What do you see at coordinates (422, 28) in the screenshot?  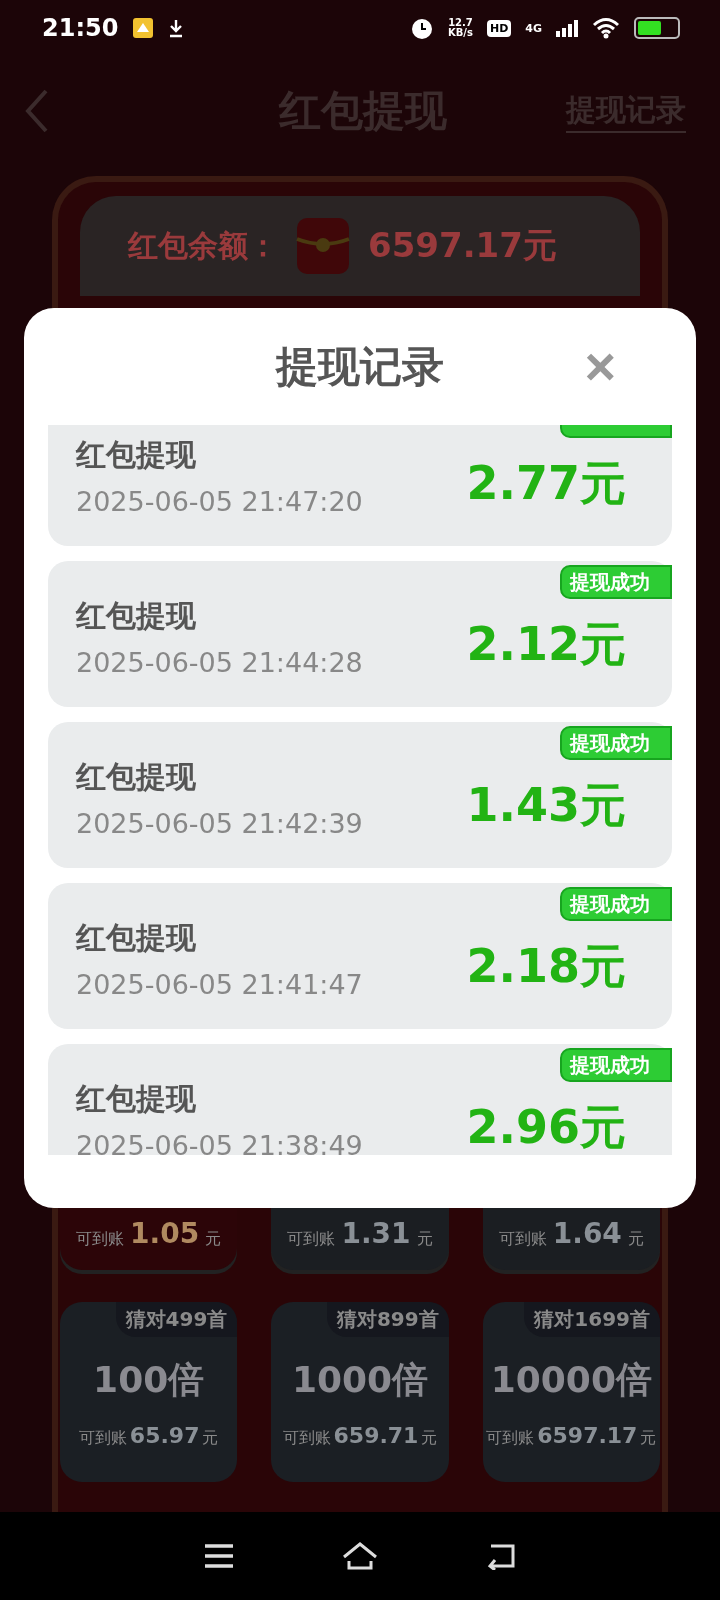 I see `alarm-icon` at bounding box center [422, 28].